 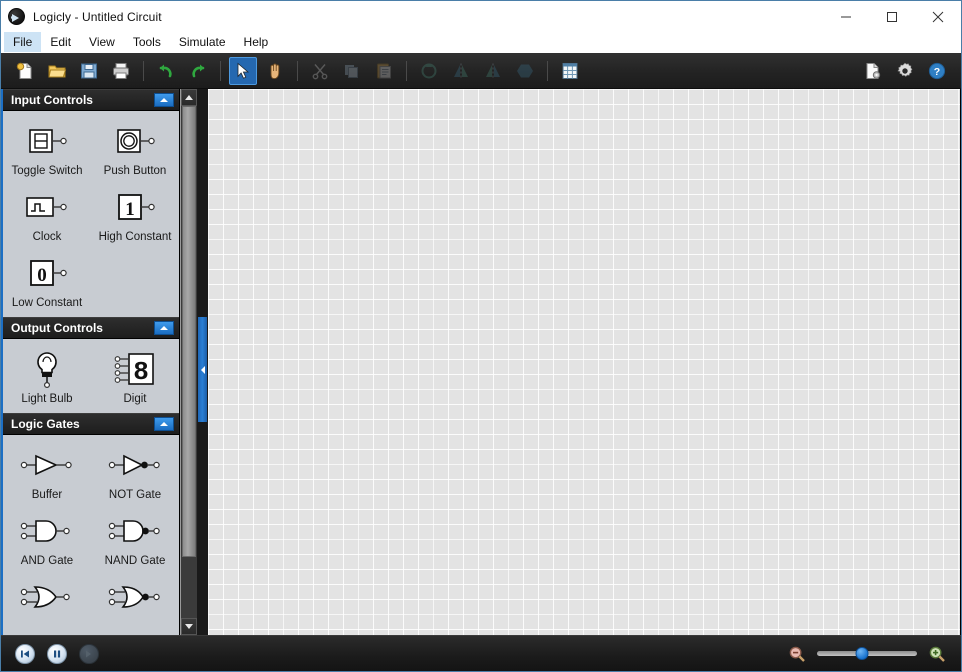 I want to click on document-properties-button, so click(x=873, y=71).